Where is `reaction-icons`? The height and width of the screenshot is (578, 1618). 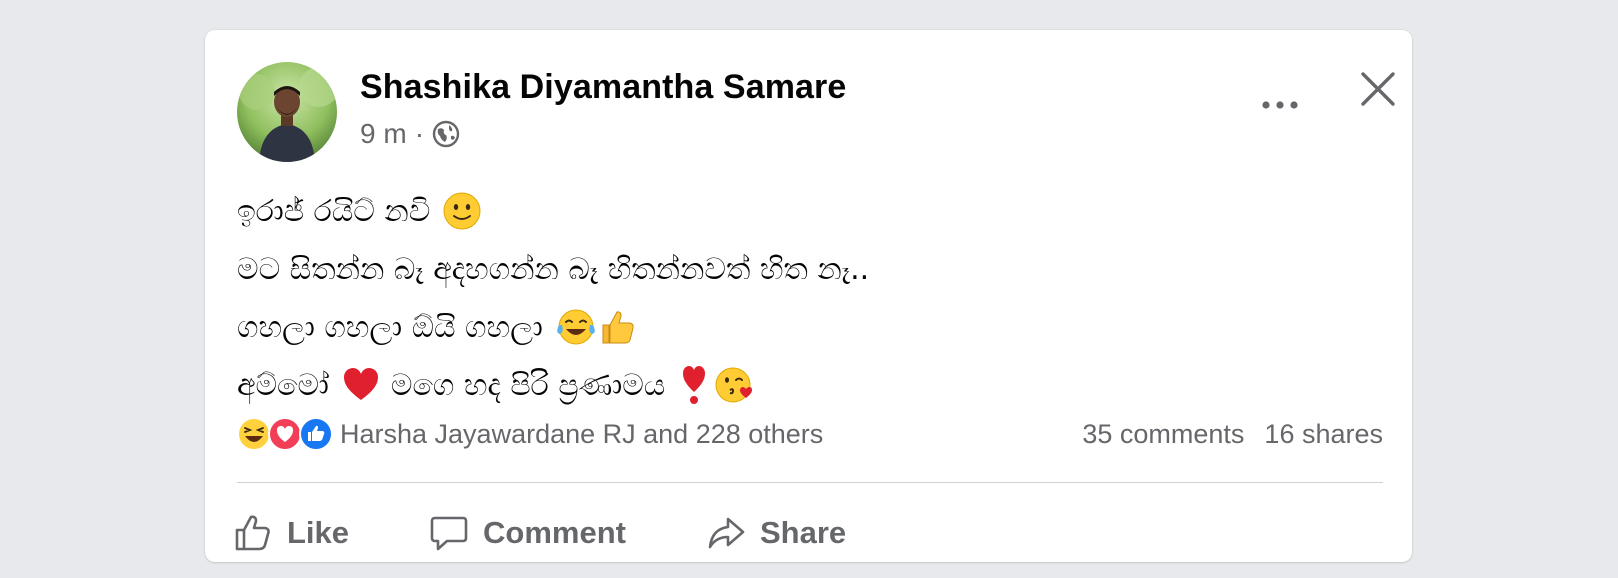 reaction-icons is located at coordinates (285, 434).